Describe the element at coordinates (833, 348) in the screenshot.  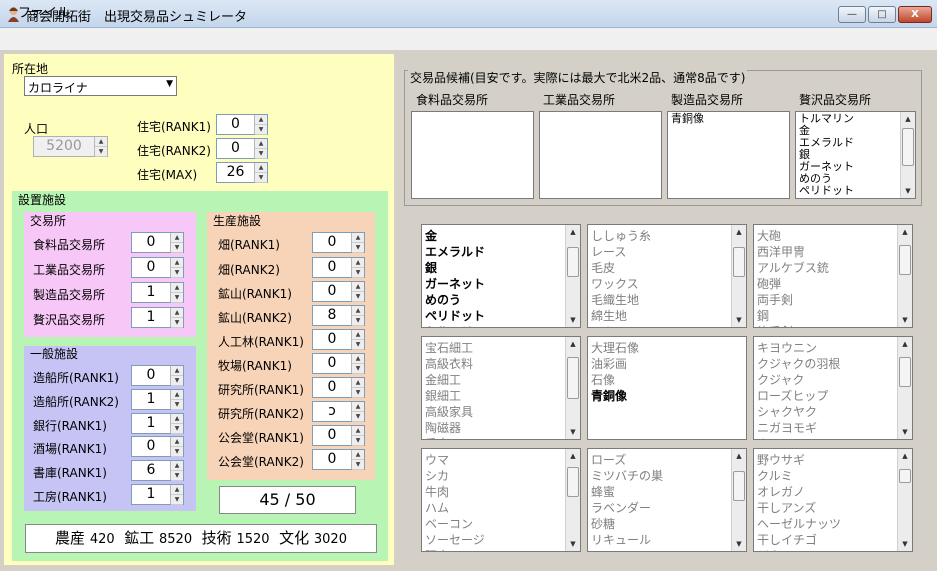
I see `list-item: キヨウニン` at that location.